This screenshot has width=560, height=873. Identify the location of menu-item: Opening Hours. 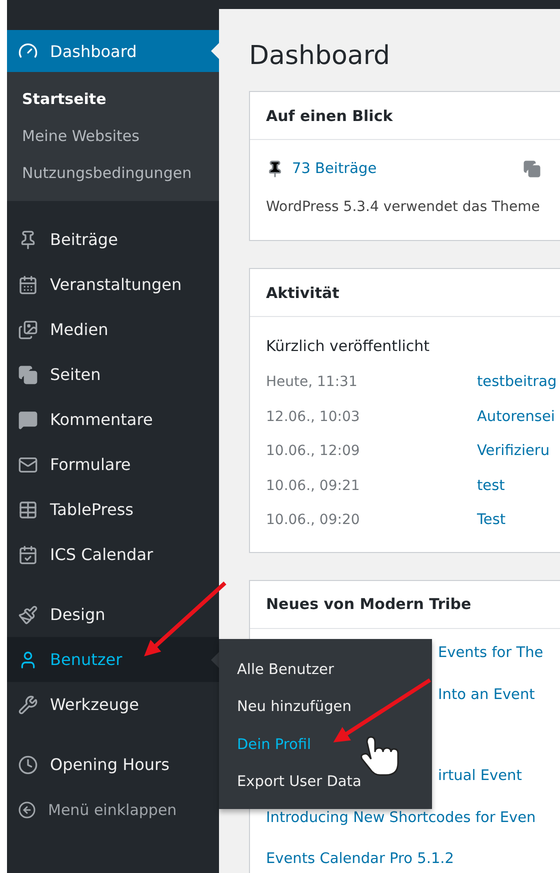
(113, 764).